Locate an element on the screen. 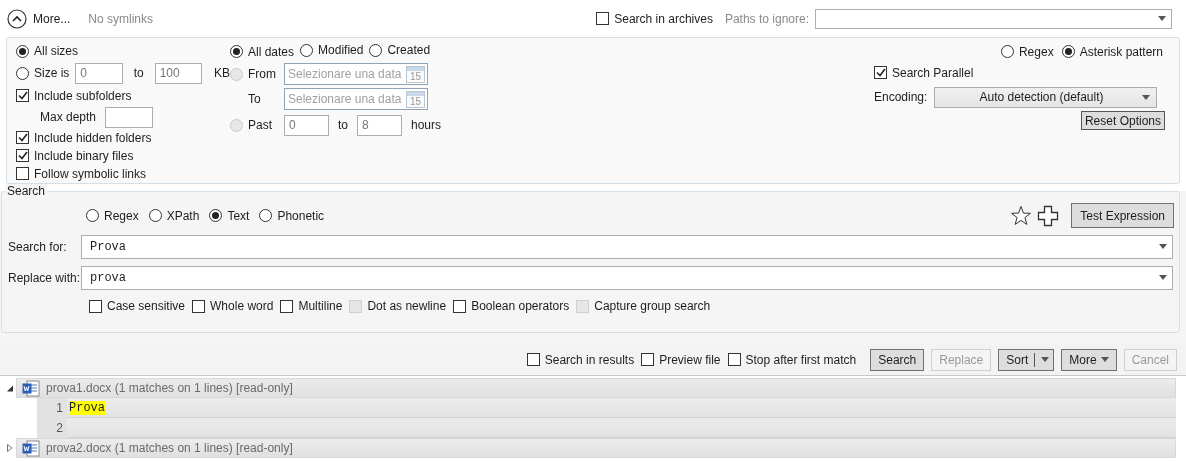 This screenshot has width=1186, height=461. to-label: To is located at coordinates (254, 99).